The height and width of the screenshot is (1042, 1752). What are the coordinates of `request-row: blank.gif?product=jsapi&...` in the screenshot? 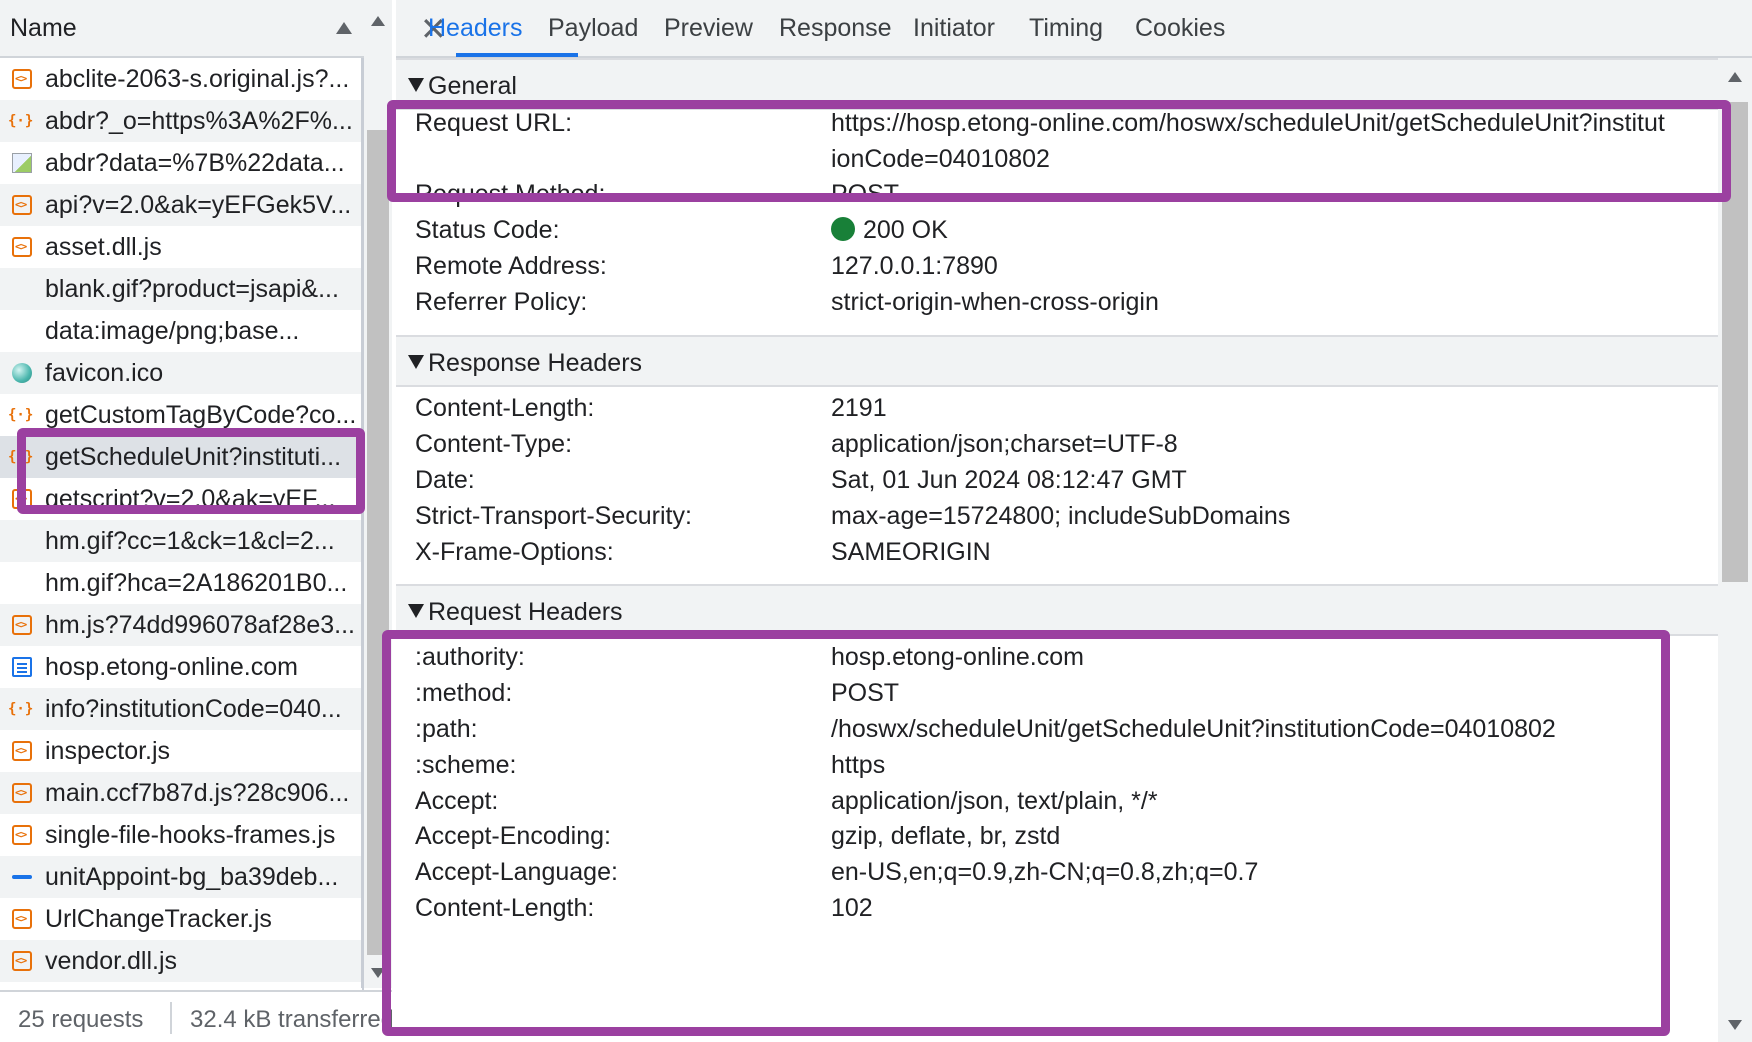 It's located at (180, 289).